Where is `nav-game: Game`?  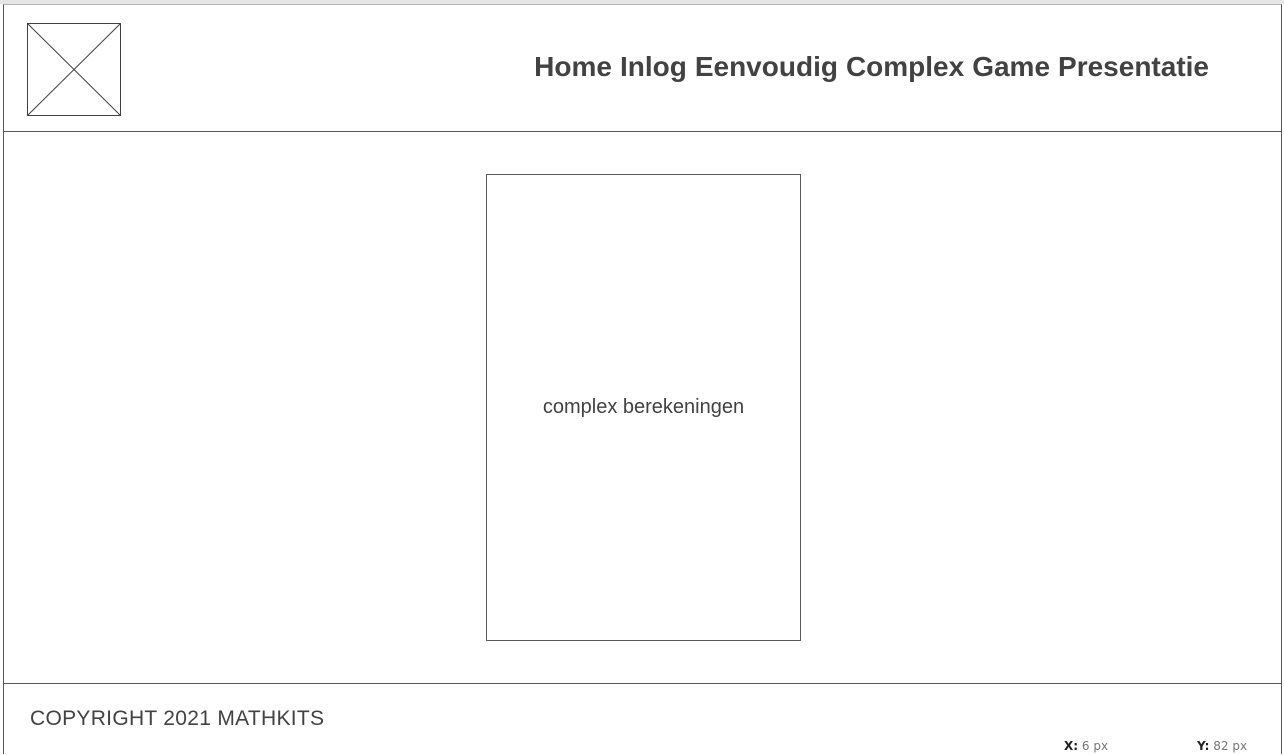
nav-game: Game is located at coordinates (1011, 67).